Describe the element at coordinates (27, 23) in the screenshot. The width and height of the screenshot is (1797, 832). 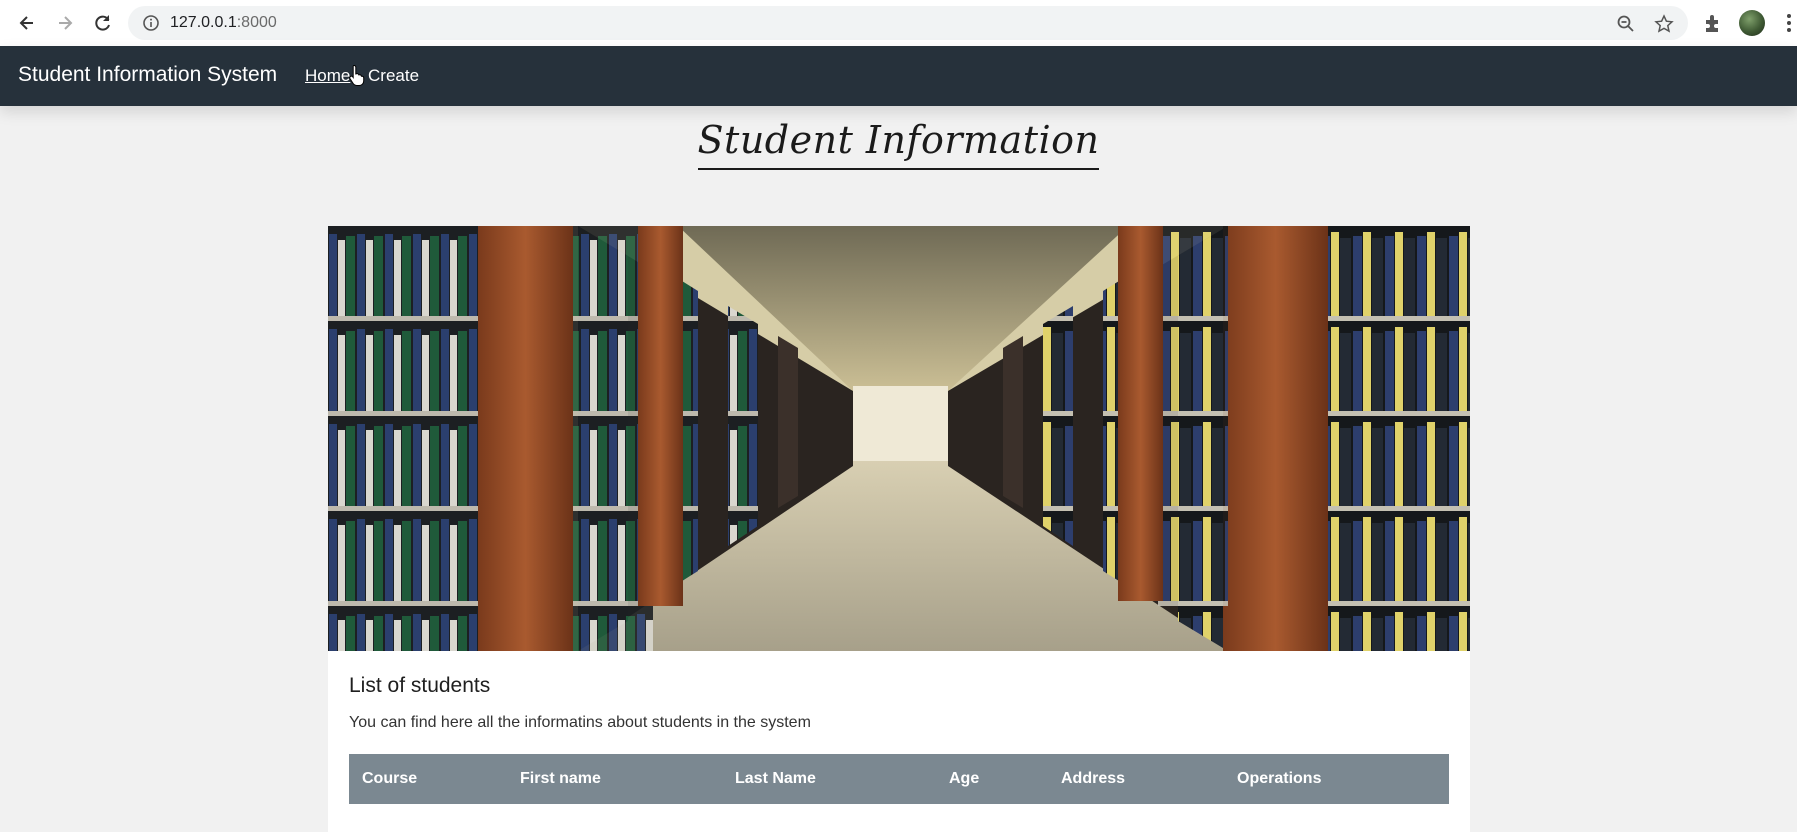
I see `back-arrow-icon` at that location.